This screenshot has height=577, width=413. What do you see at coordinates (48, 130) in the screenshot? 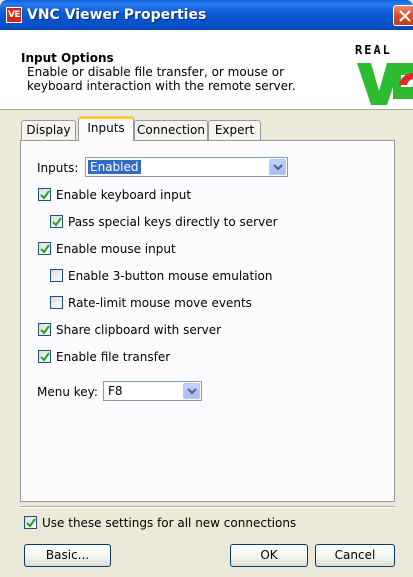
I see `tab-display: Display` at bounding box center [48, 130].